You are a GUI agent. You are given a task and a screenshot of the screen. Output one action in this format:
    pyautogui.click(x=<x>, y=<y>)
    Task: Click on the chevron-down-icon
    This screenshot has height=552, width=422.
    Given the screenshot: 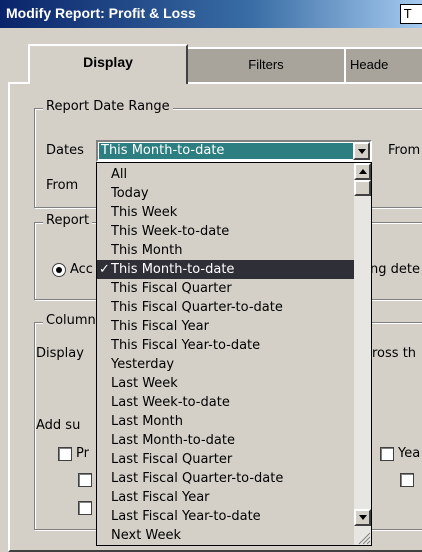 What is the action you would take?
    pyautogui.click(x=361, y=151)
    